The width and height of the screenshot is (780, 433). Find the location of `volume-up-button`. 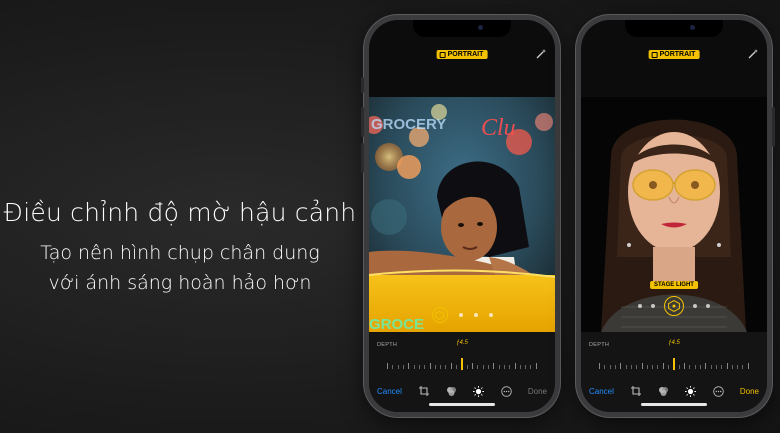

volume-up-button is located at coordinates (362, 122).